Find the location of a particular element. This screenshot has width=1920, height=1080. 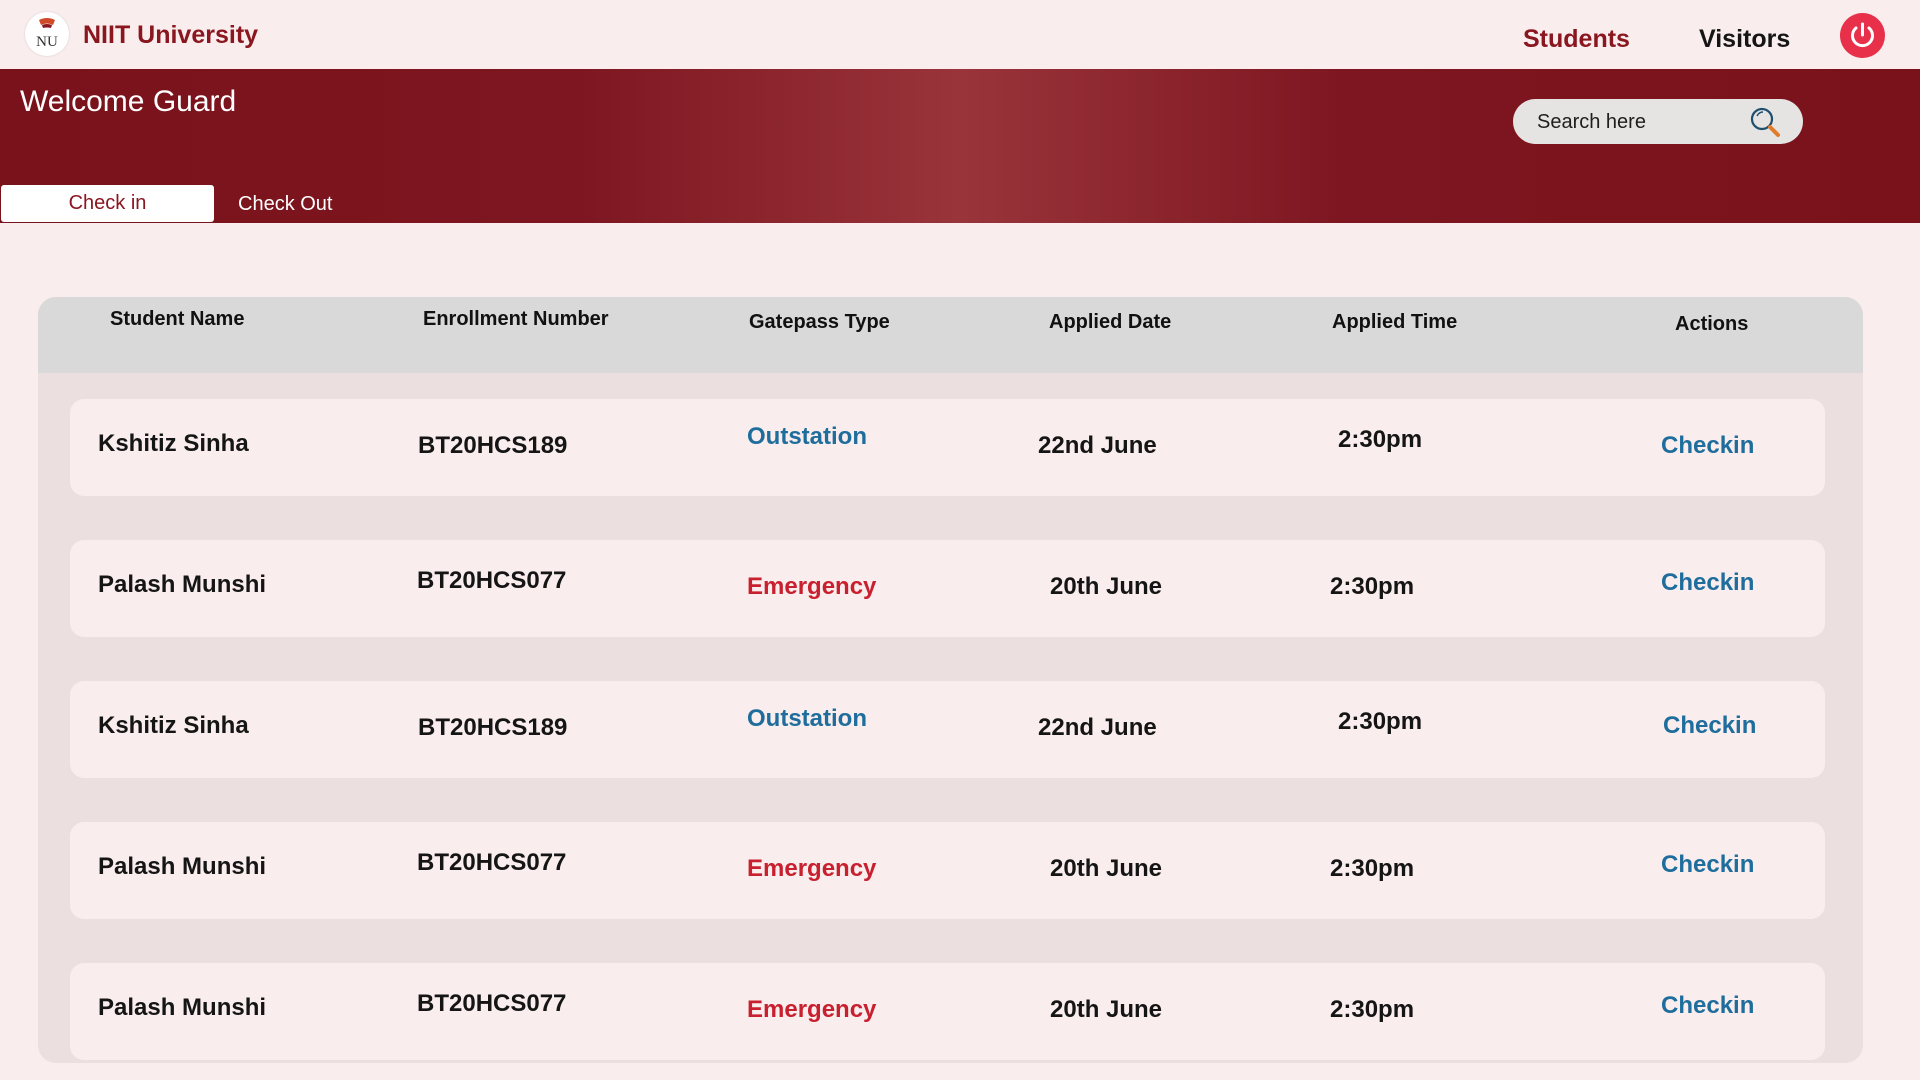

column-gatepass-type: Gatepass Type is located at coordinates (819, 322).